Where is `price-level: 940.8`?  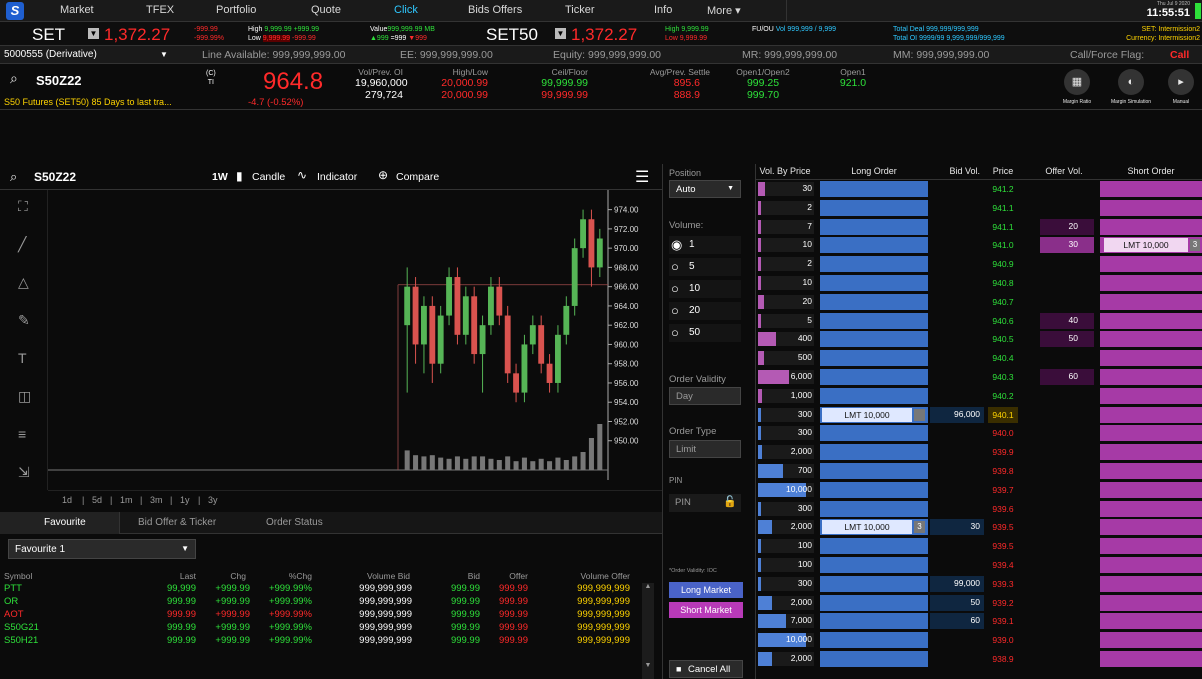 price-level: 940.8 is located at coordinates (1003, 283).